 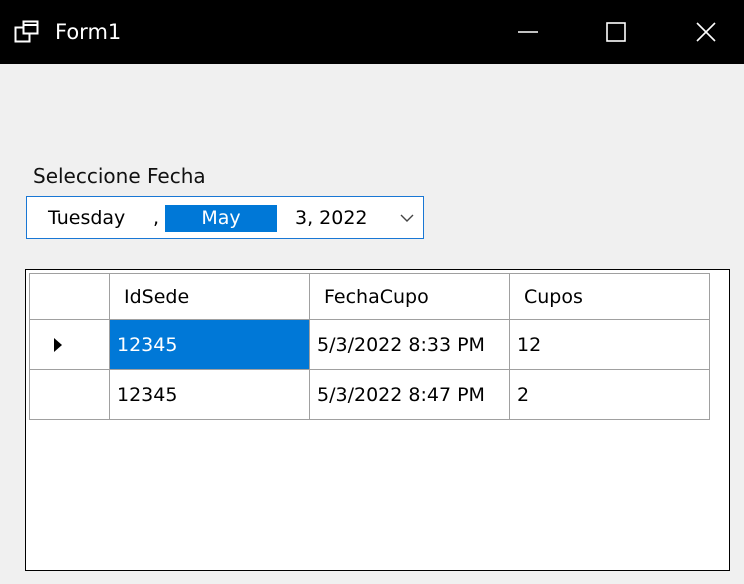 I want to click on maximize-button, so click(x=616, y=32).